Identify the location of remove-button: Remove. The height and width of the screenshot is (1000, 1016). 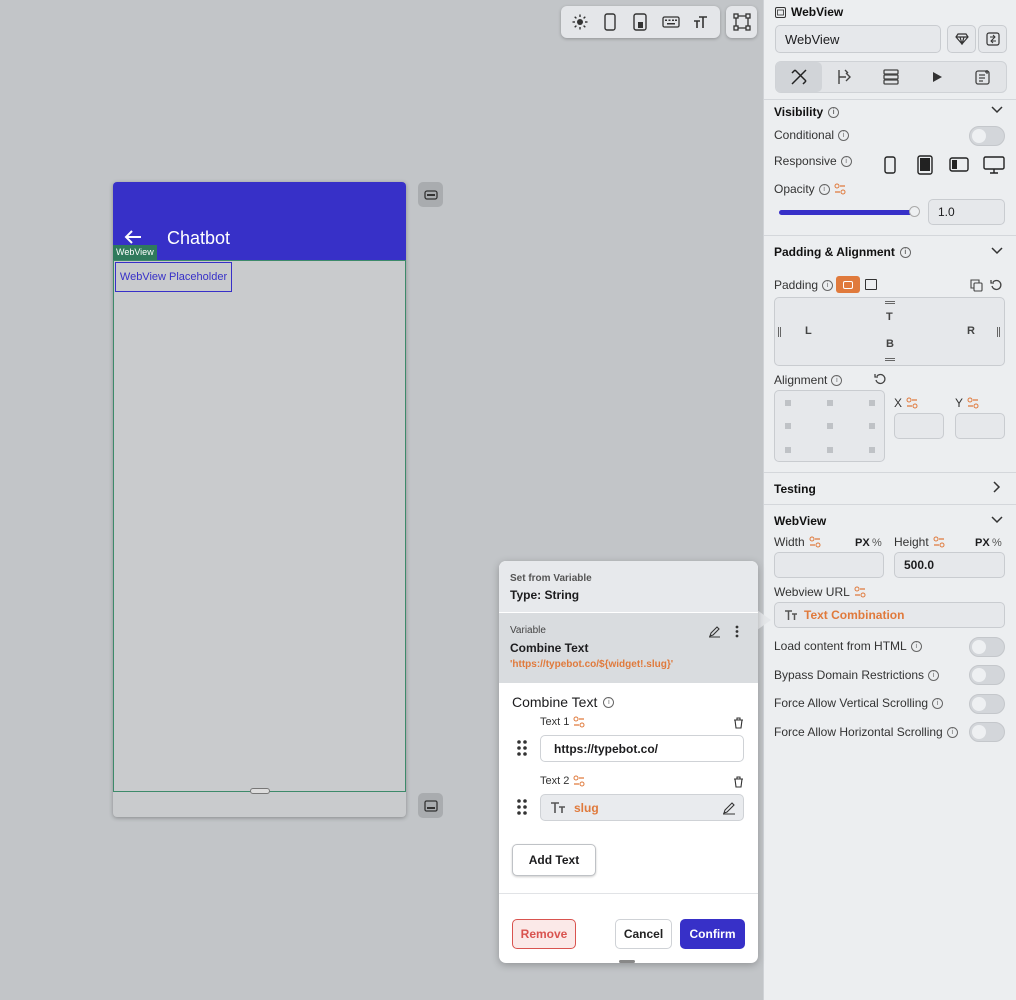
(544, 934).